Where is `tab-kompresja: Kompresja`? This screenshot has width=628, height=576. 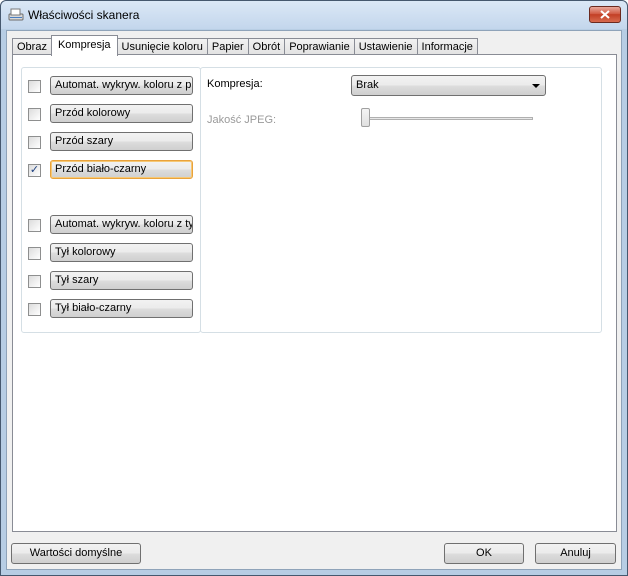 tab-kompresja: Kompresja is located at coordinates (84, 45).